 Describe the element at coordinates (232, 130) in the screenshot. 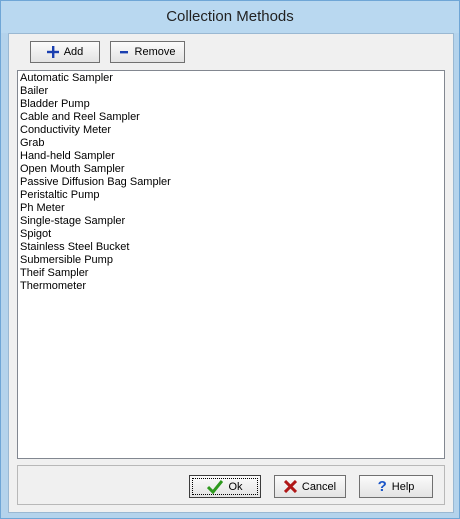

I see `list-item: Conductivity Meter` at that location.